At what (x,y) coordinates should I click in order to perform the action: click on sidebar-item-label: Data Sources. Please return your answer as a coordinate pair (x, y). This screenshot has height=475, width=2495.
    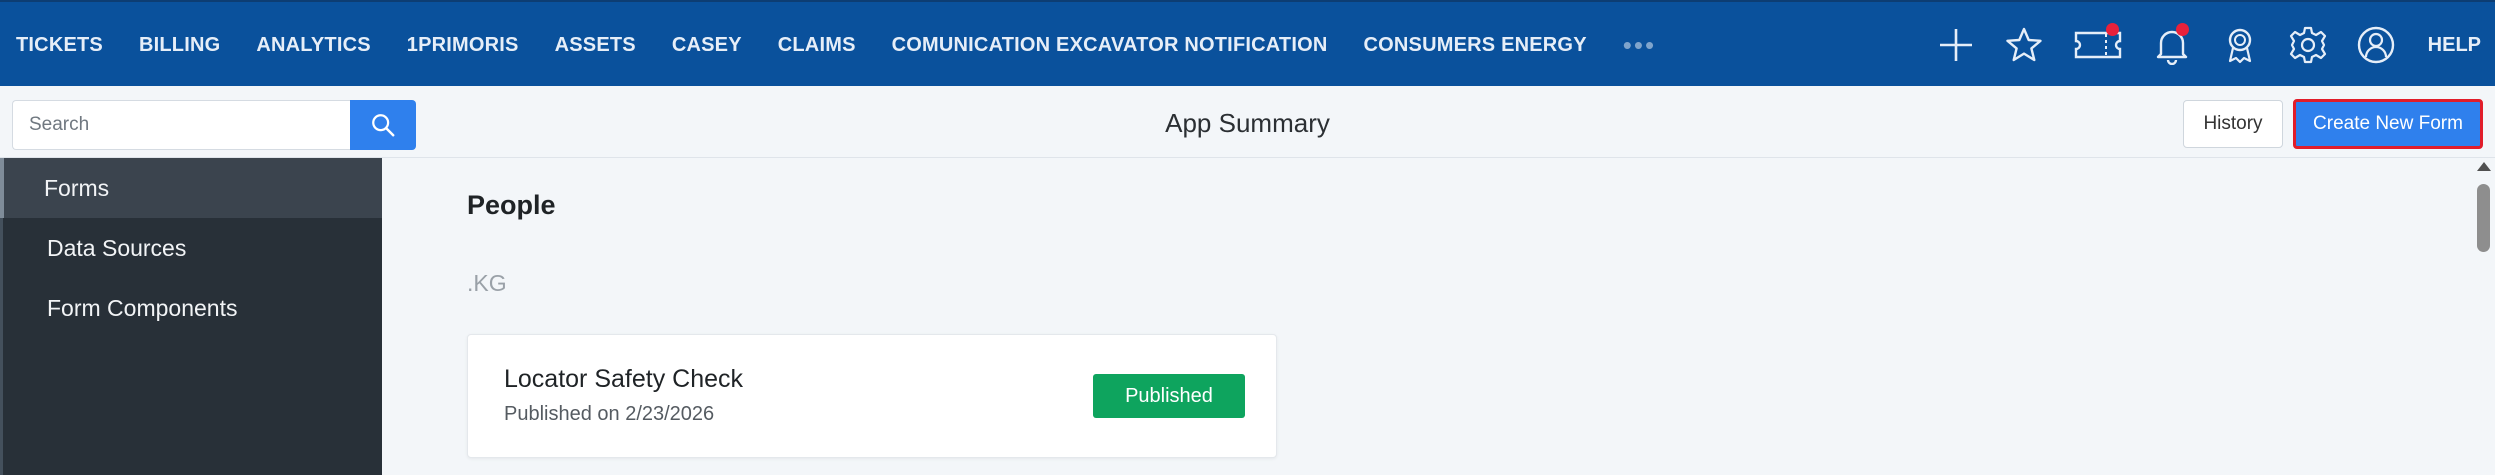
    Looking at the image, I should click on (117, 247).